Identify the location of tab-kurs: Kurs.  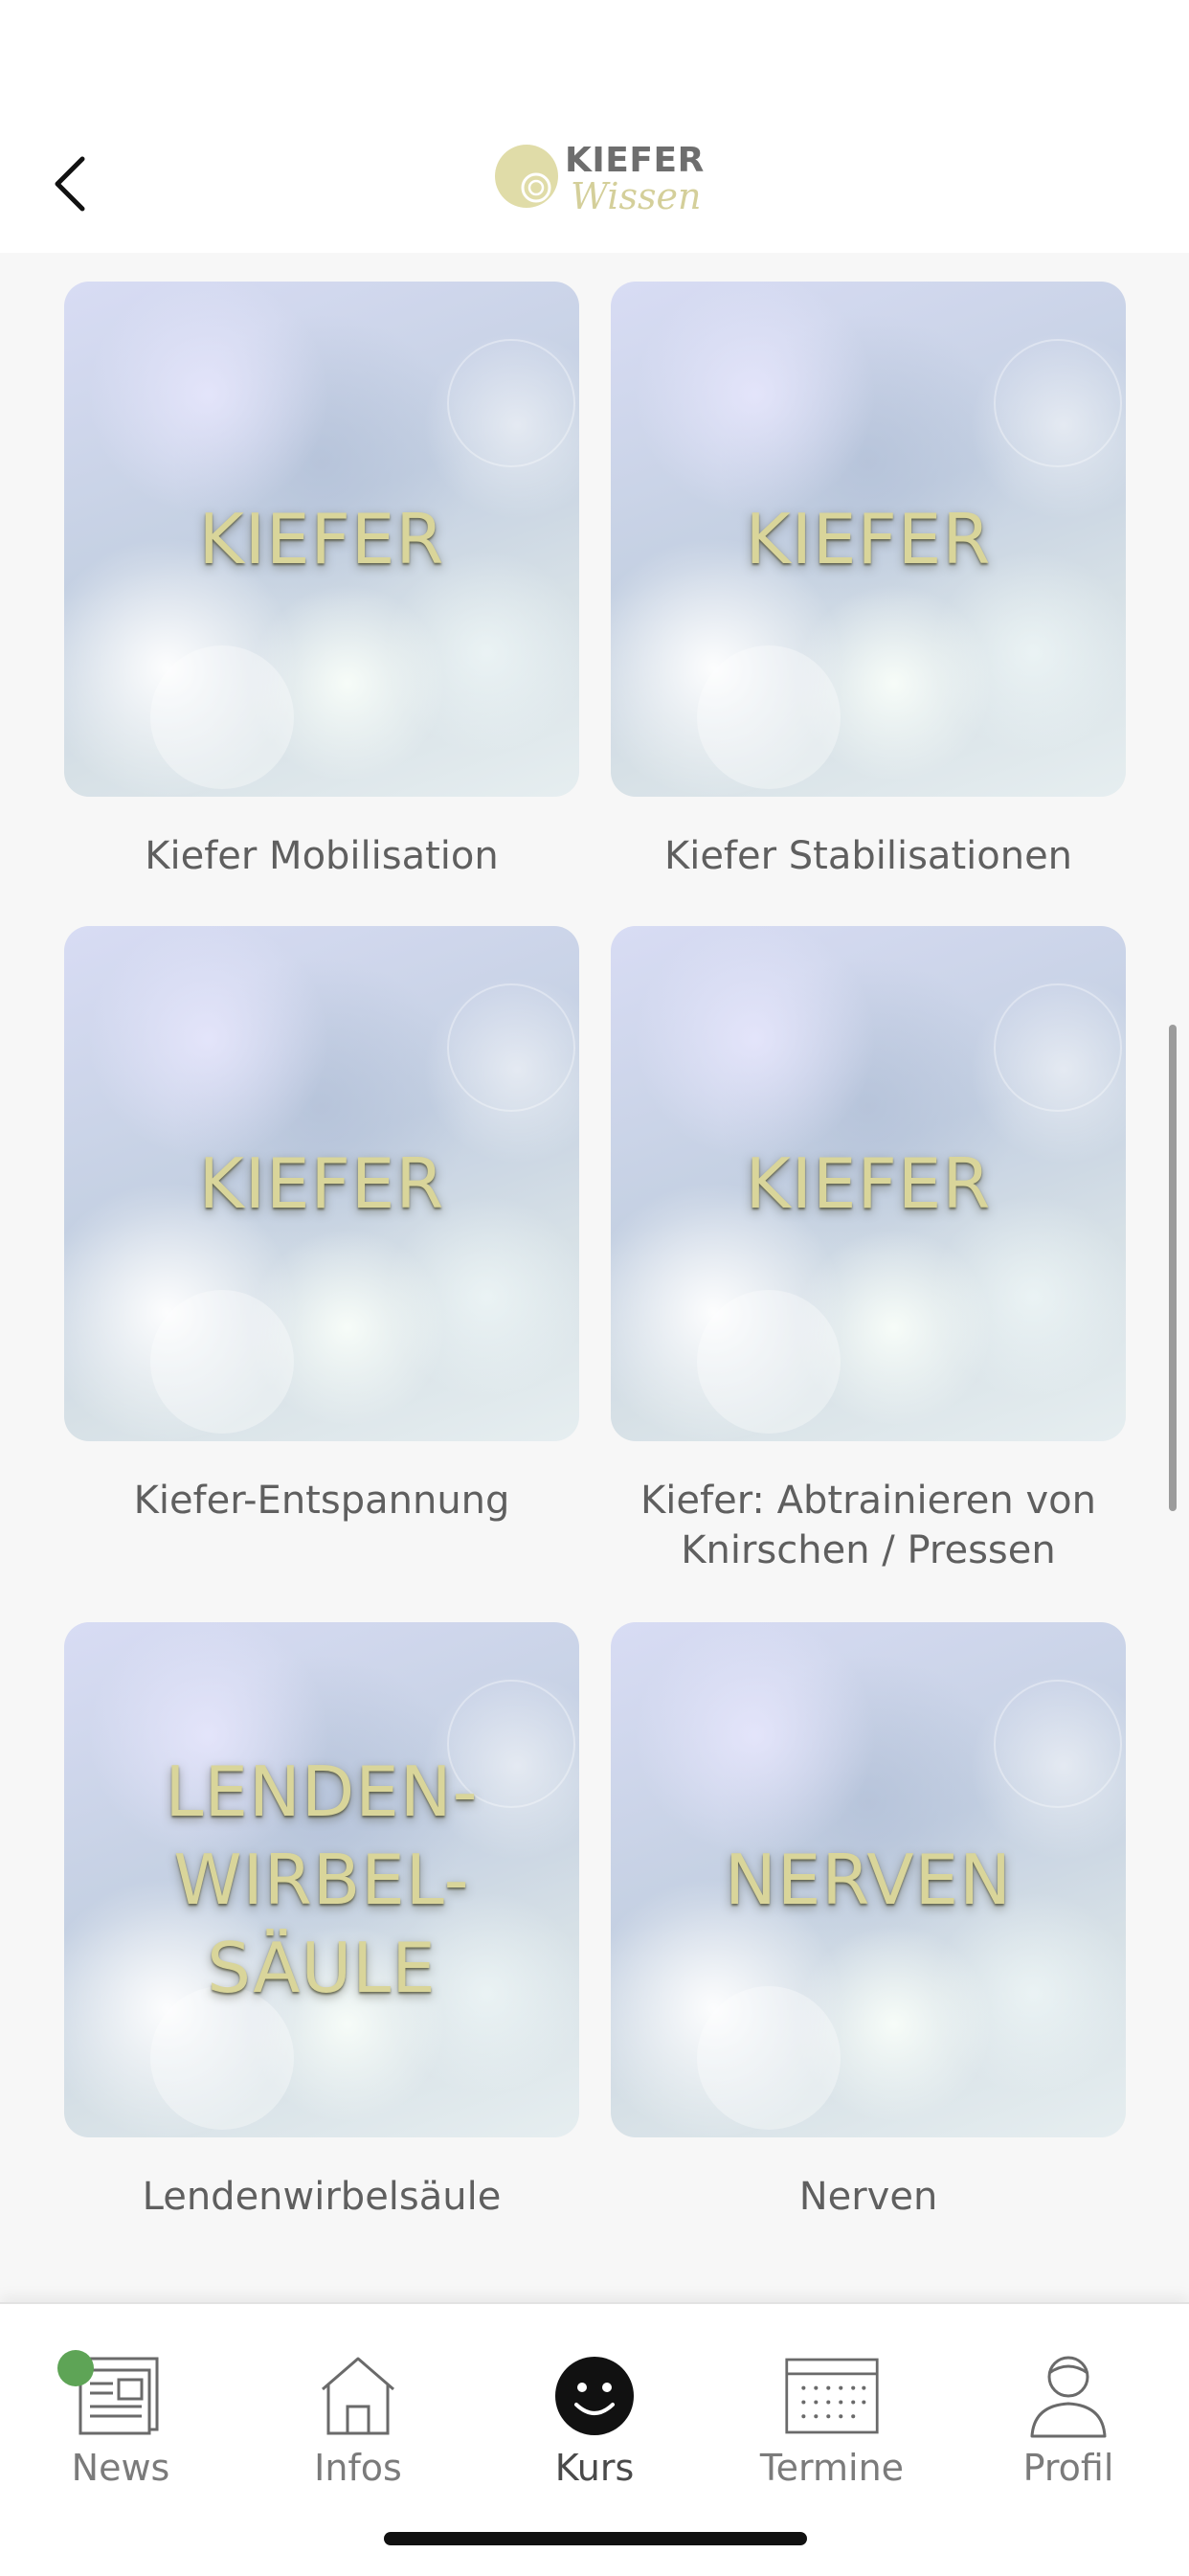
(594, 2400).